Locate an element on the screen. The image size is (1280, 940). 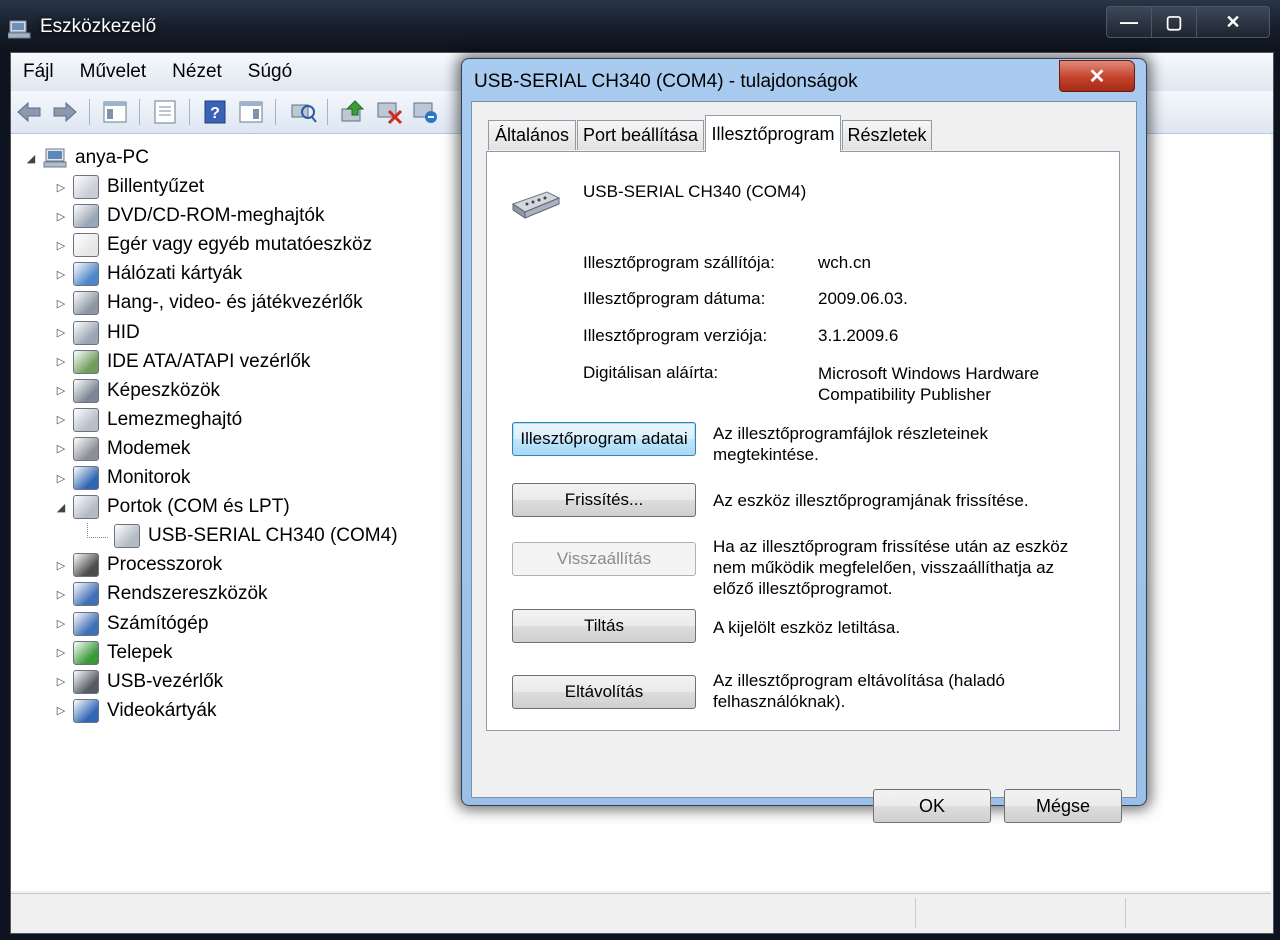
display-adapter-icon is located at coordinates (86, 710).